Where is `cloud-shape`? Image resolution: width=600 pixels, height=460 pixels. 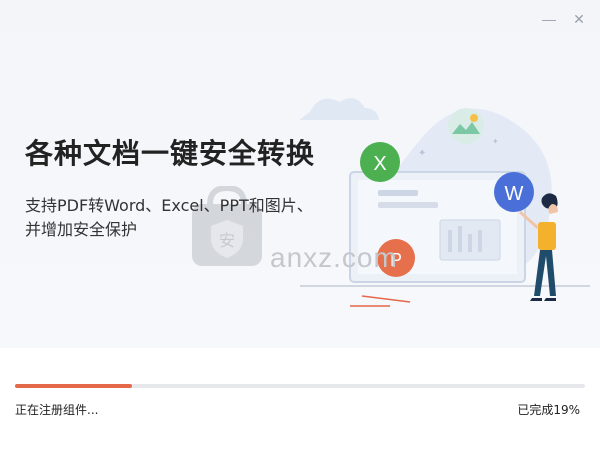 cloud-shape is located at coordinates (339, 109).